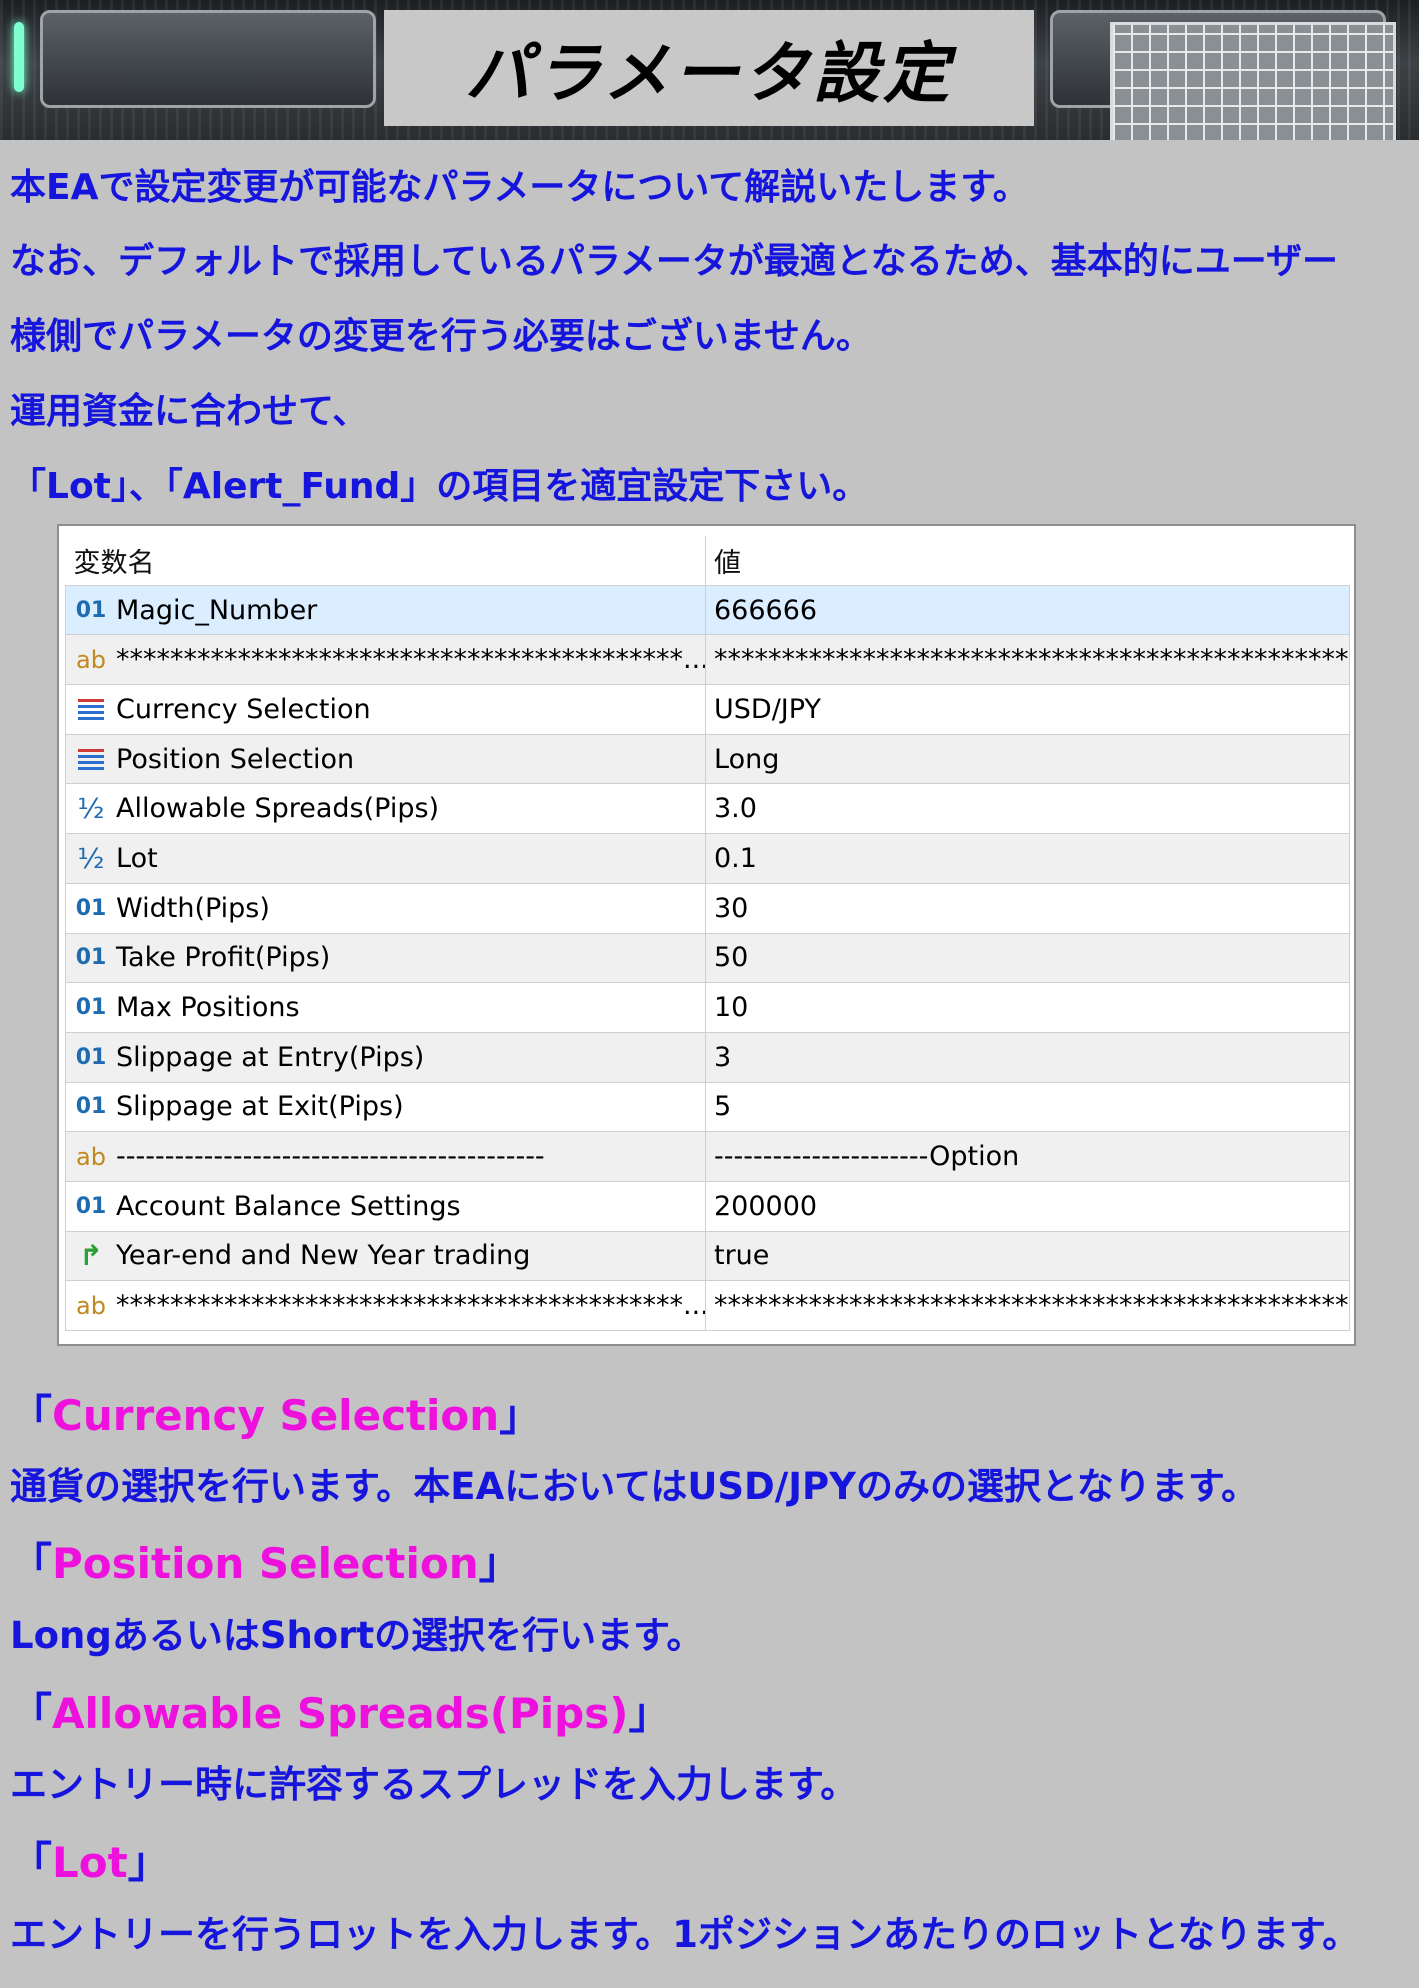 Image resolution: width=1419 pixels, height=1988 pixels. What do you see at coordinates (208, 1008) in the screenshot?
I see `param-name-text: Max Positions` at bounding box center [208, 1008].